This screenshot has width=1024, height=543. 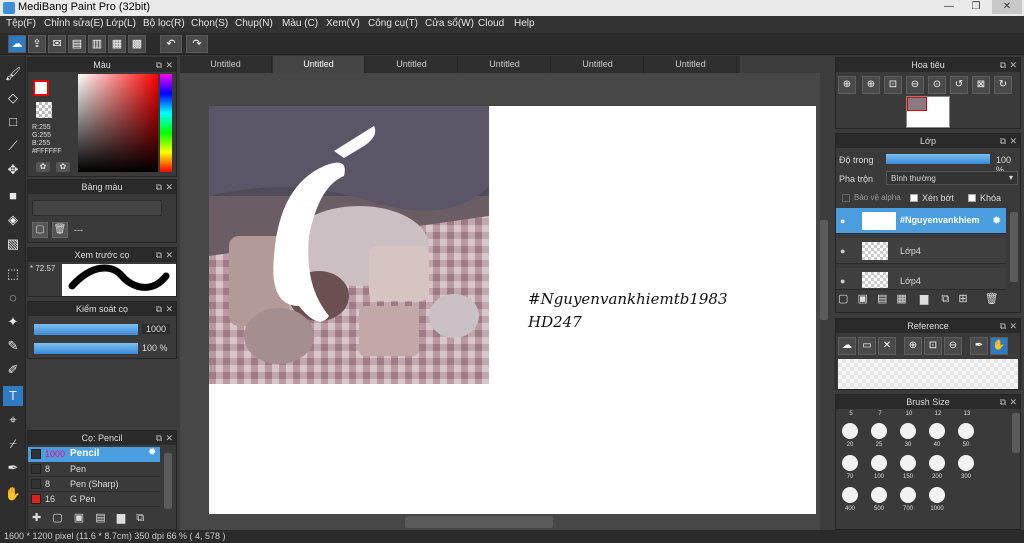 What do you see at coordinates (226, 64) in the screenshot?
I see `tab-untitled-1: Untitled` at bounding box center [226, 64].